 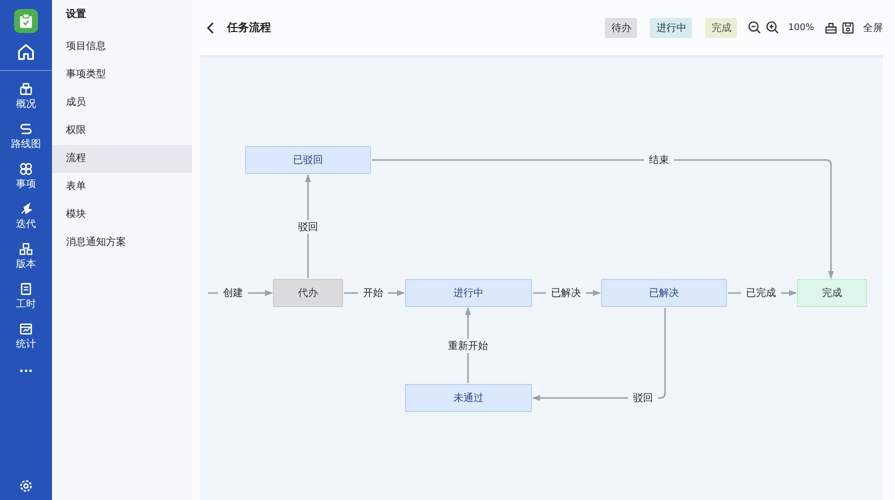 What do you see at coordinates (26, 289) in the screenshot?
I see `document-icon` at bounding box center [26, 289].